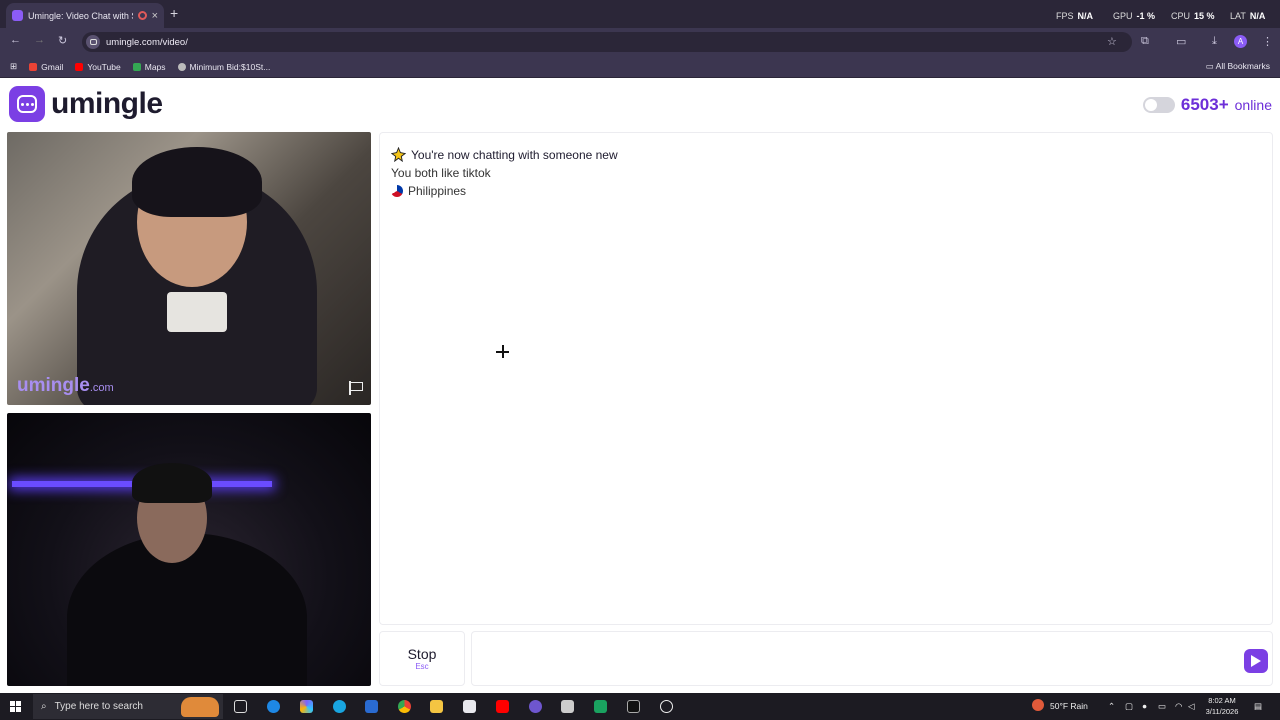 Image resolution: width=1280 pixels, height=720 pixels. What do you see at coordinates (404, 706) in the screenshot?
I see `chrome-icon` at bounding box center [404, 706].